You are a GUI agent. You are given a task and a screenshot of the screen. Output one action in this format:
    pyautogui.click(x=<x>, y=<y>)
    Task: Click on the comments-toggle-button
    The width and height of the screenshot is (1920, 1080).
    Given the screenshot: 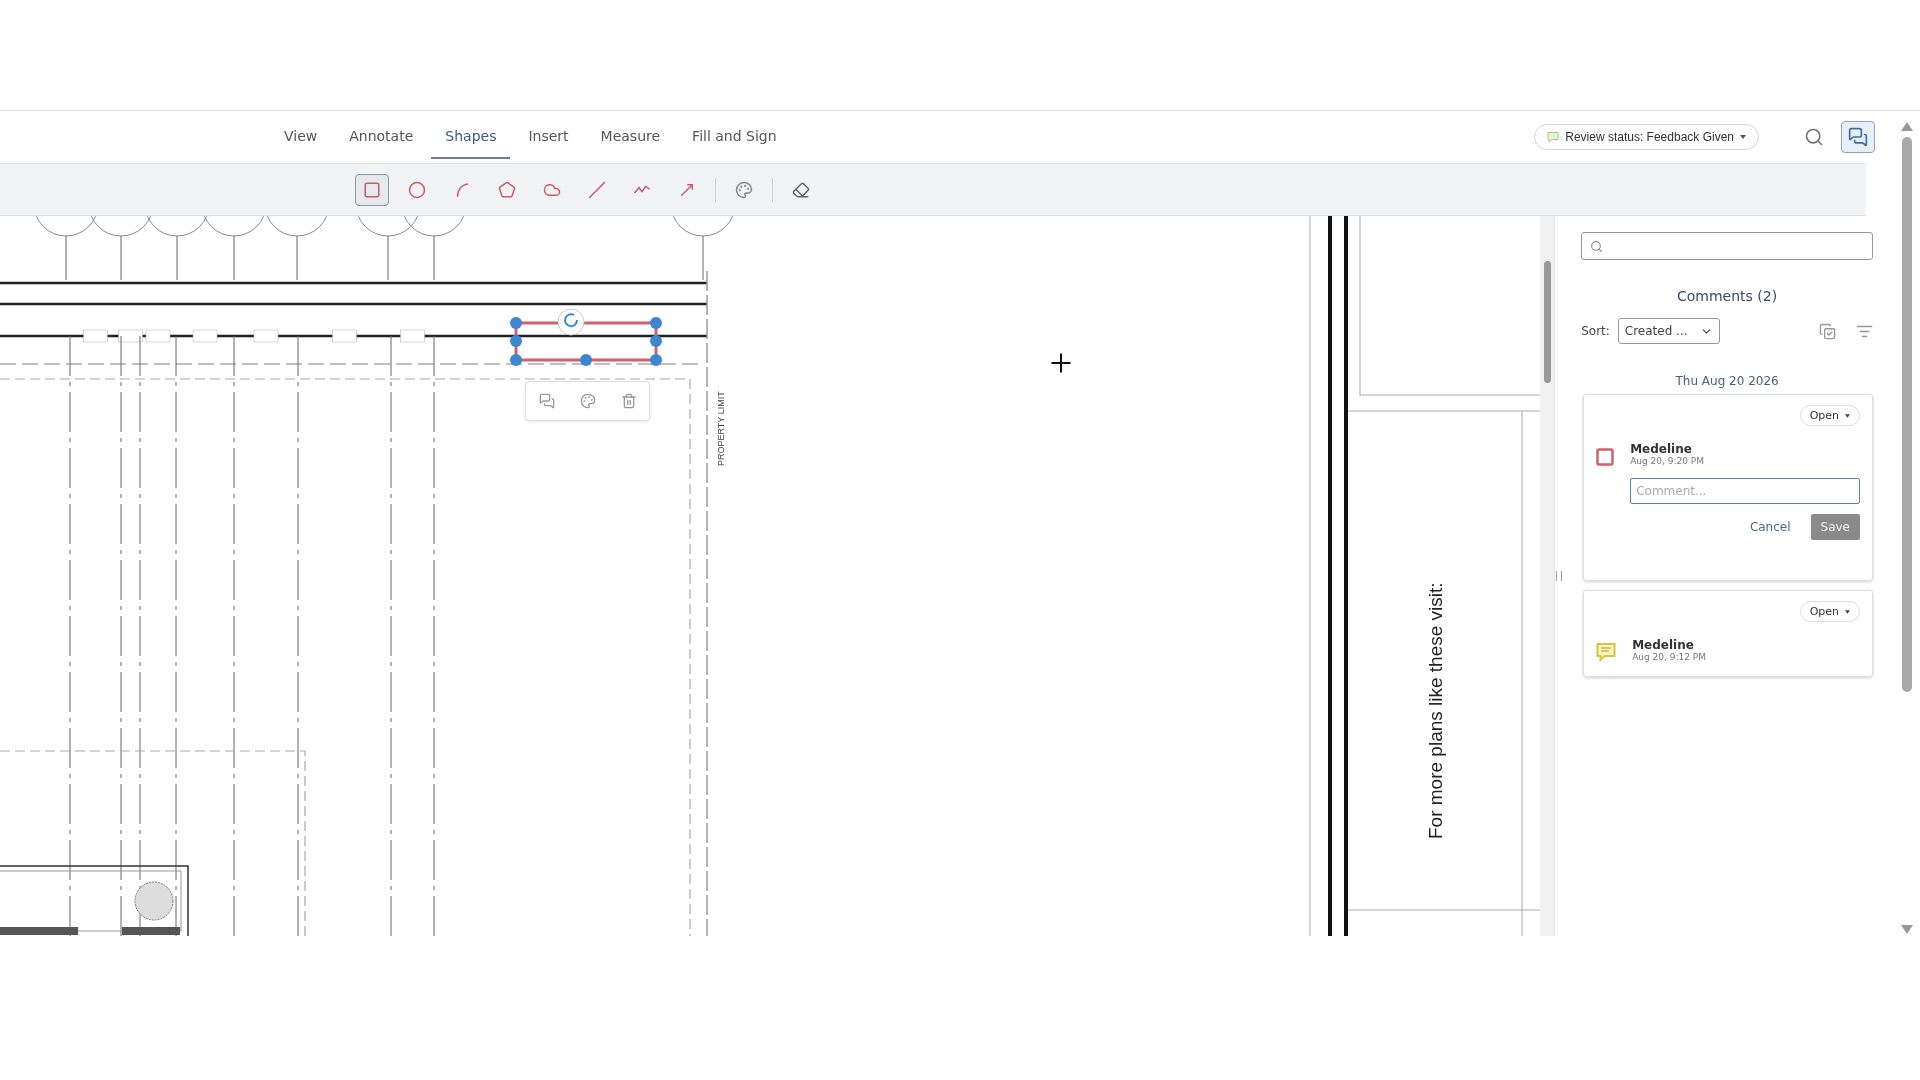 What is the action you would take?
    pyautogui.click(x=1858, y=137)
    